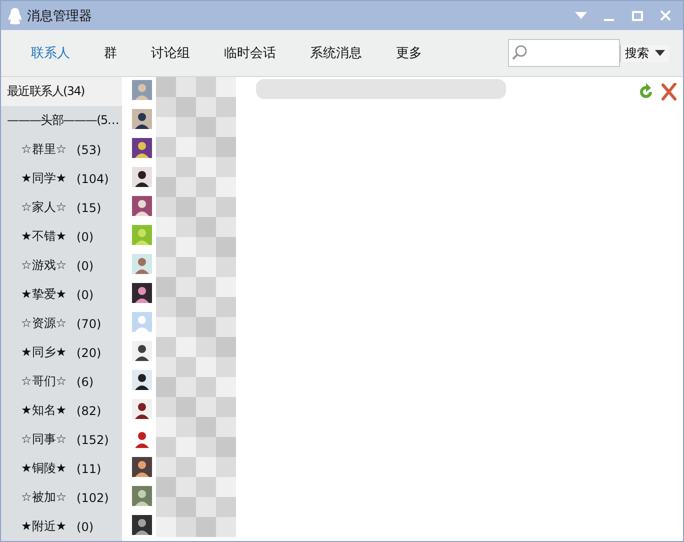 The image size is (684, 542). I want to click on window-title: 消息管理器, so click(60, 16).